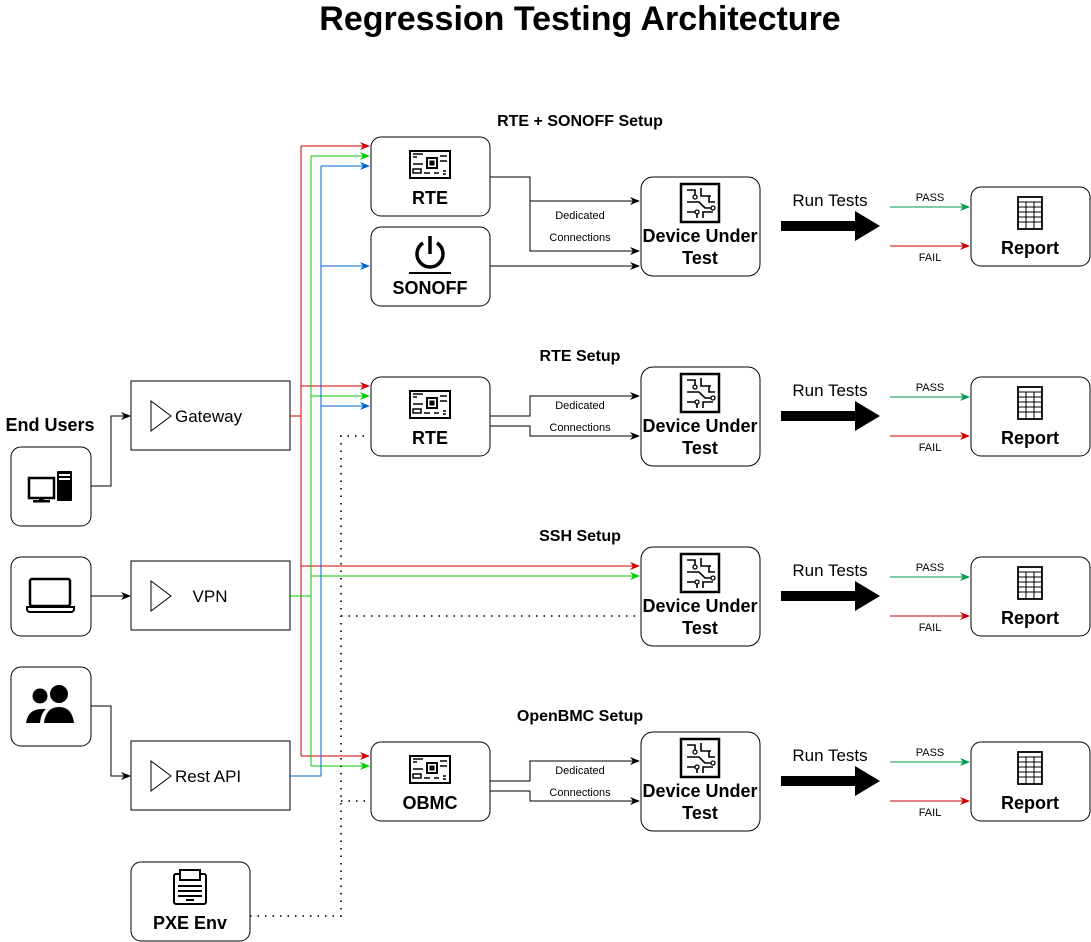  I want to click on desktop-to-gateway-link, so click(111, 449).